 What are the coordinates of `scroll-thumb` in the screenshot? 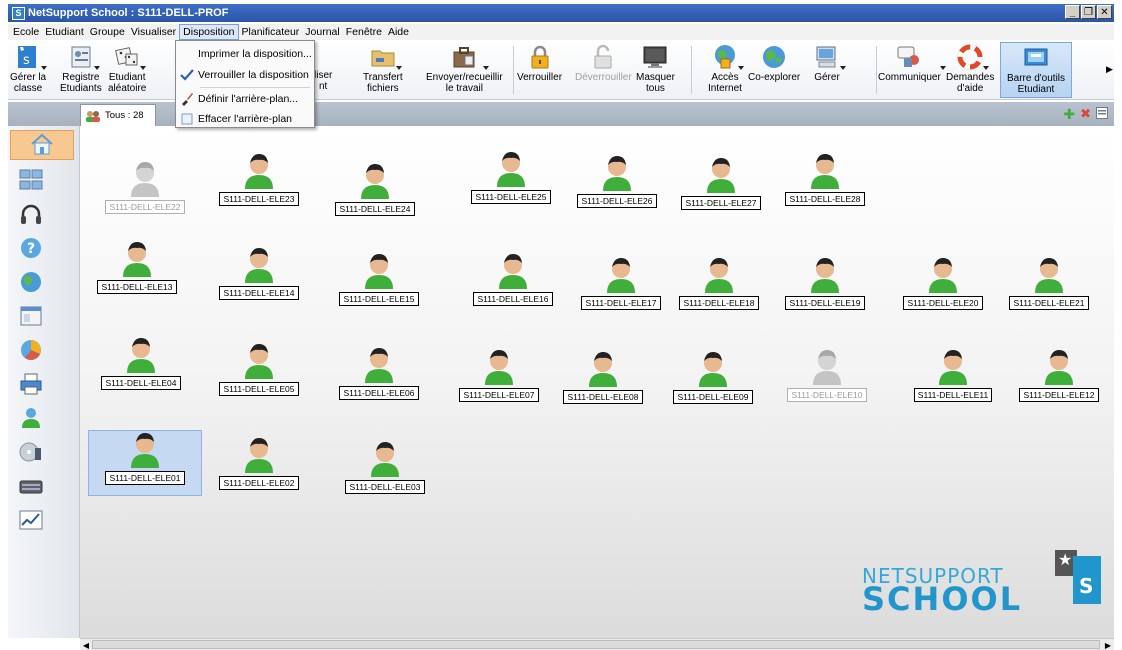 It's located at (596, 644).